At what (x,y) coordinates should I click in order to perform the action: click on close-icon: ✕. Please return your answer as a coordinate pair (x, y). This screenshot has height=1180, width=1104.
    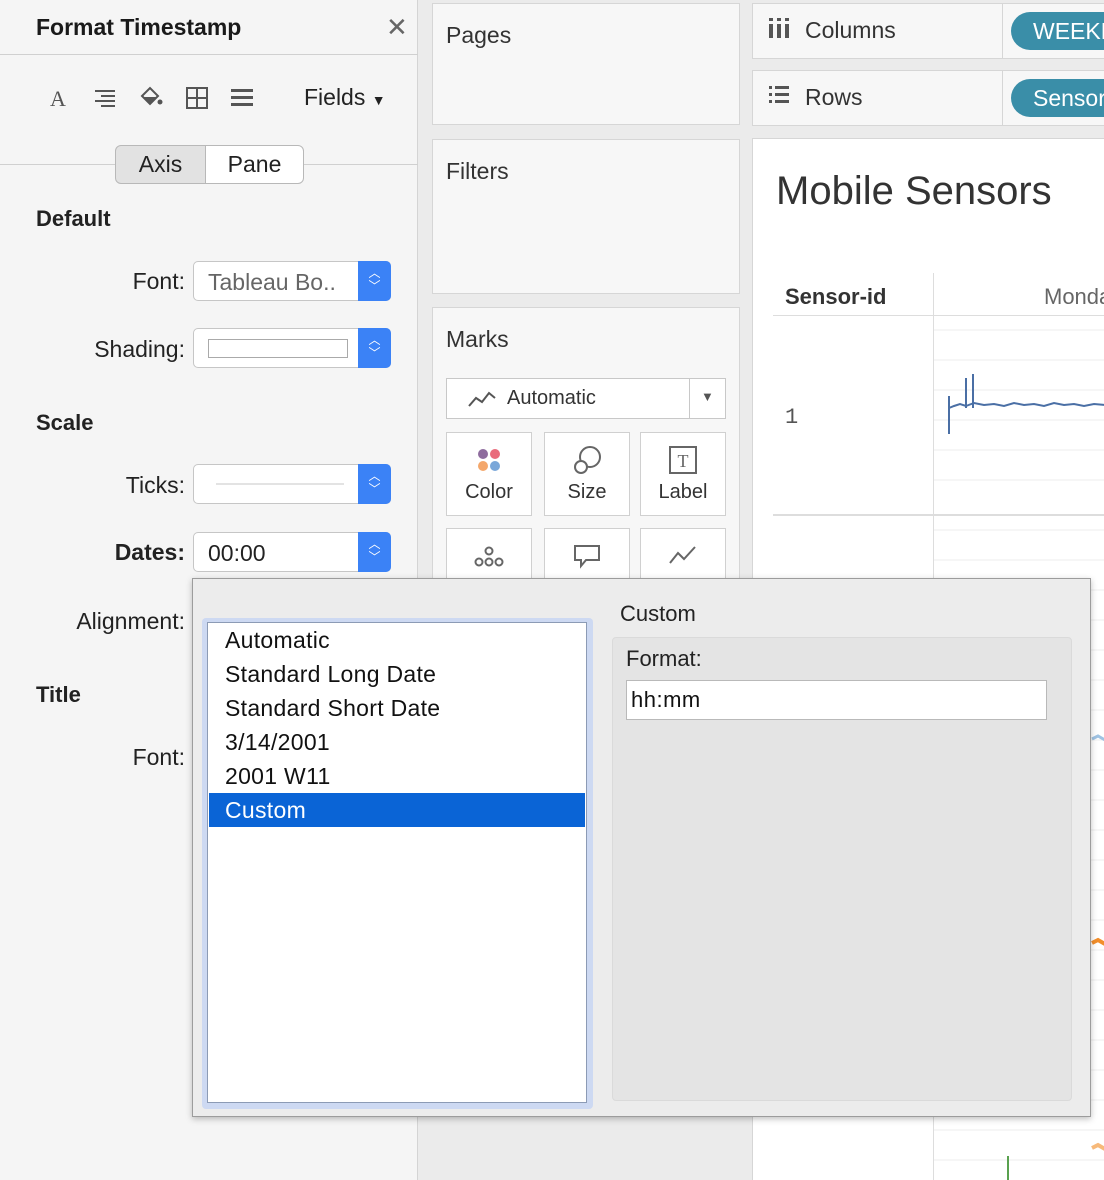
    Looking at the image, I should click on (397, 27).